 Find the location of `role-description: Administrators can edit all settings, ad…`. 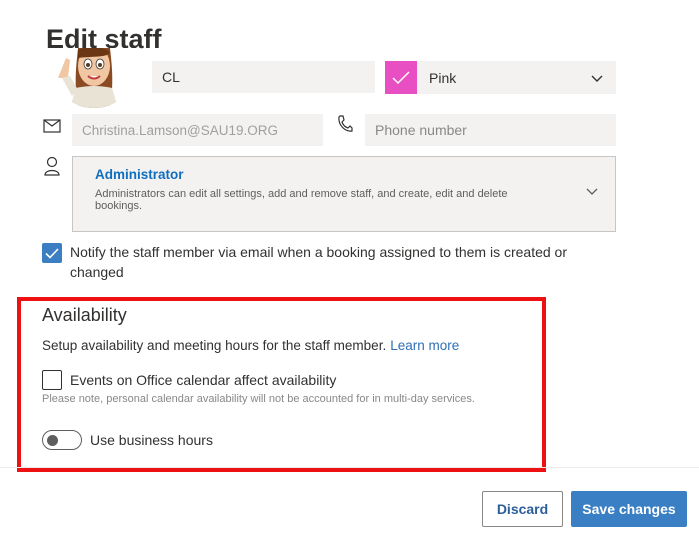

role-description: Administrators can edit all settings, ad… is located at coordinates (301, 200).